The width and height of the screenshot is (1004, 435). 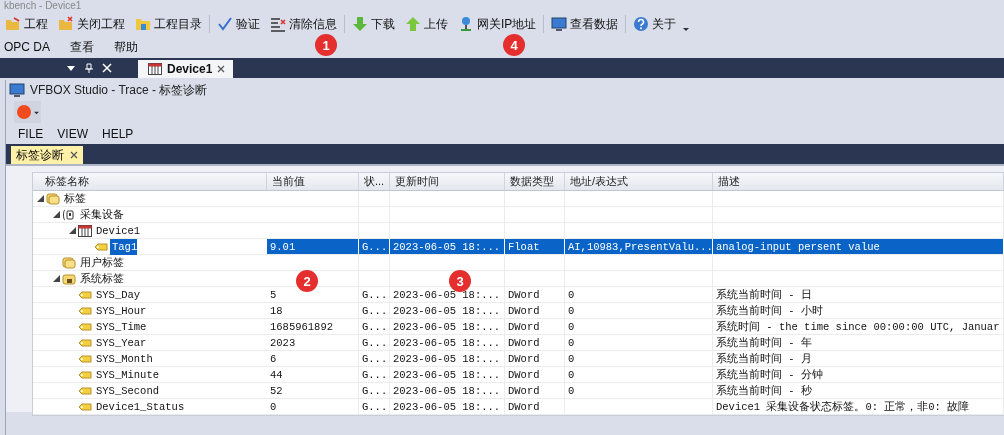 I want to click on table-cell: 18, so click(x=313, y=311).